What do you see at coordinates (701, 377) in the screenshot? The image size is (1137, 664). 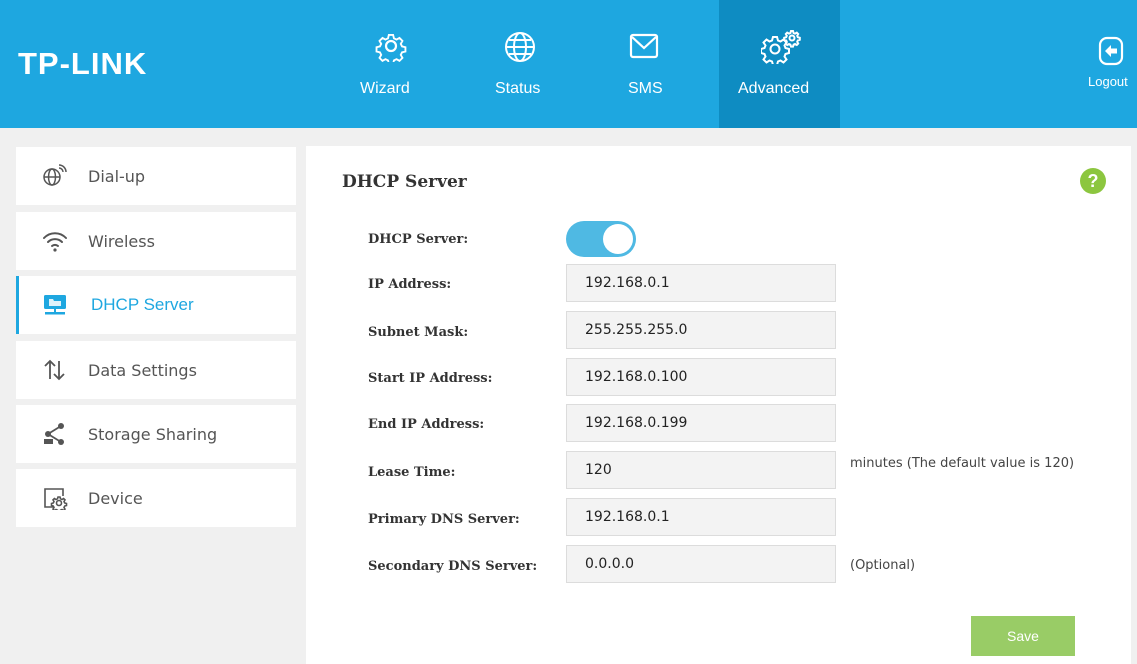 I see `start-ip-input` at bounding box center [701, 377].